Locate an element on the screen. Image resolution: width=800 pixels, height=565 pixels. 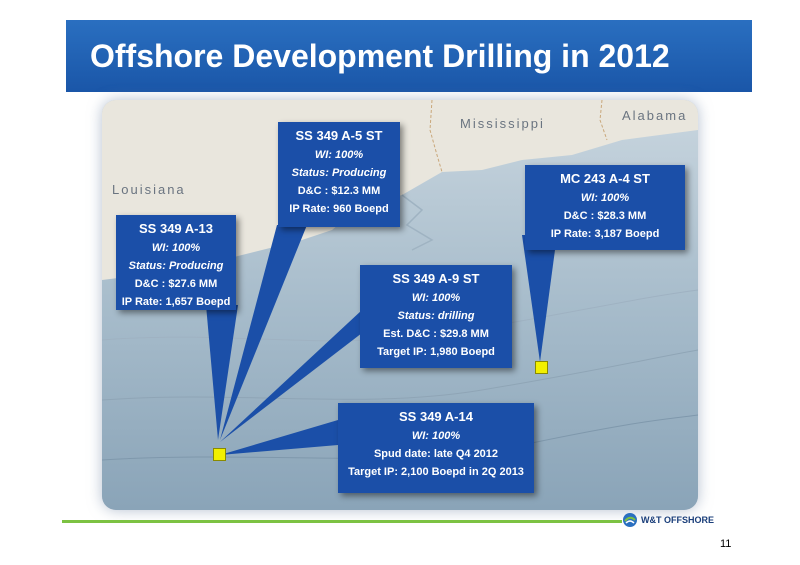
well-cost: D&C : $28.3 MM is located at coordinates (605, 216).